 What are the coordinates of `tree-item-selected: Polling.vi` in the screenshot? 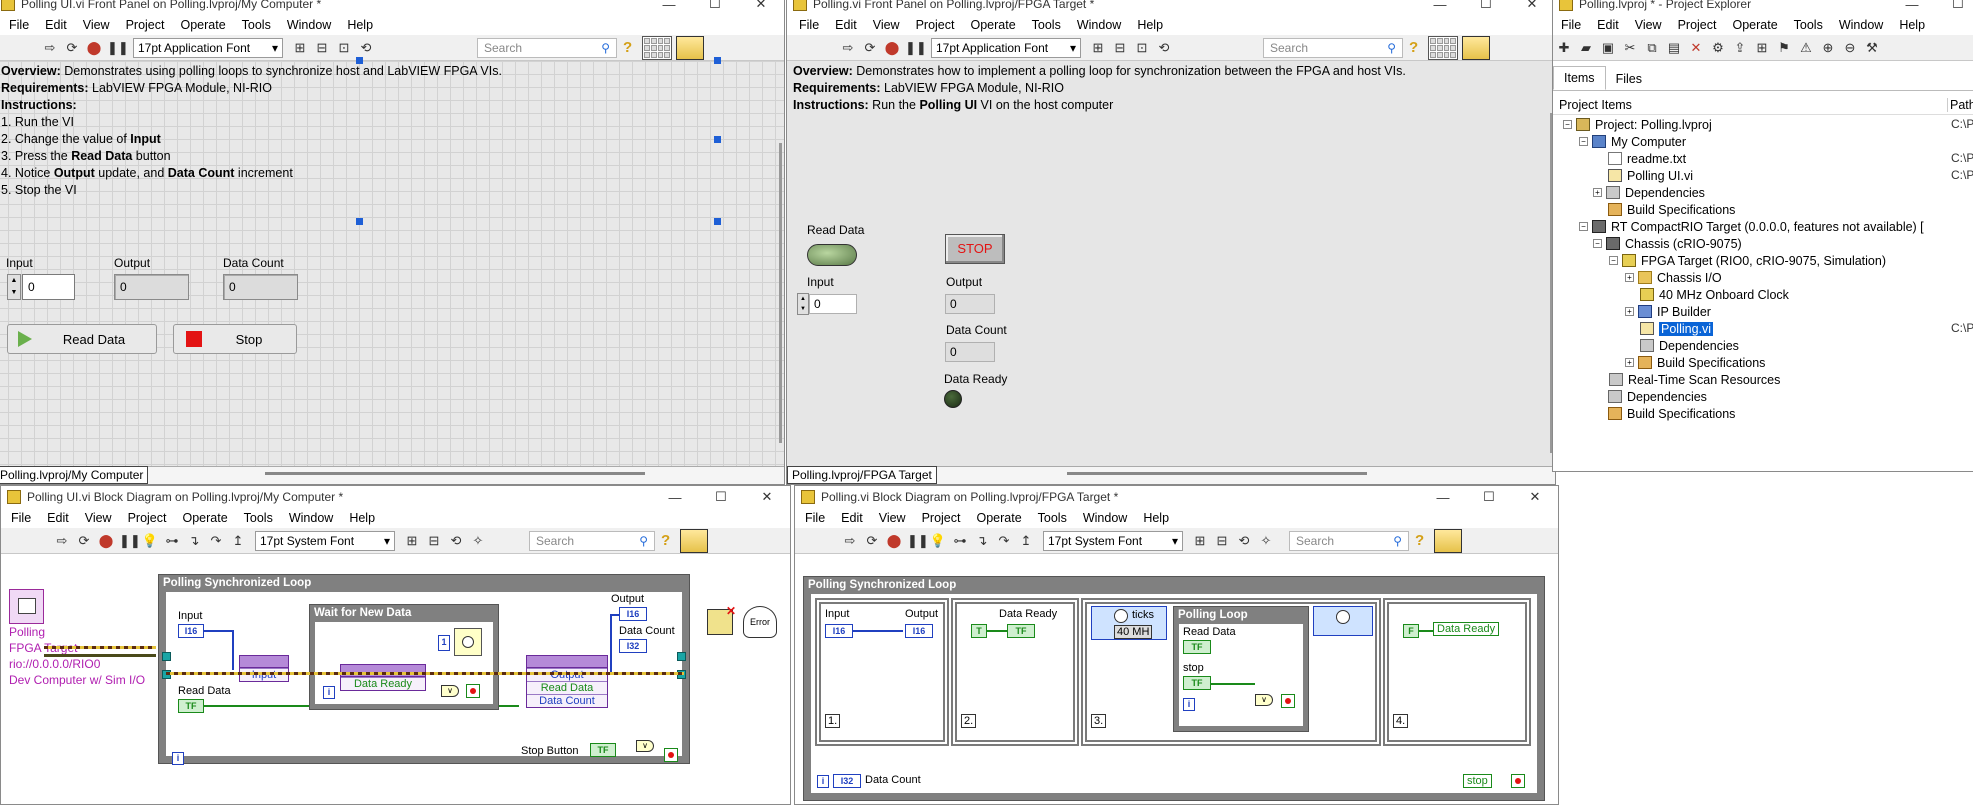 It's located at (1677, 328).